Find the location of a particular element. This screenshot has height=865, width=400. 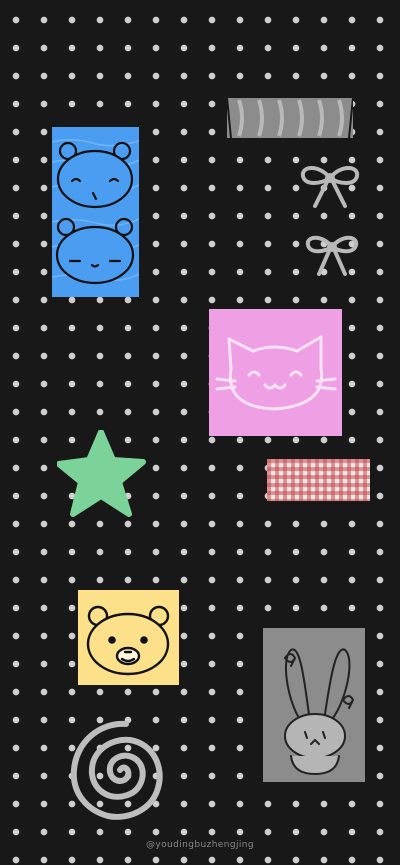

gray-bunny-sticker is located at coordinates (314, 705).